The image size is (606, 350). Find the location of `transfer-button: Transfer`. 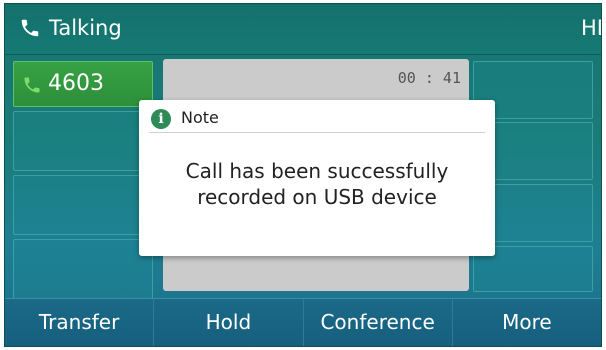

transfer-button: Transfer is located at coordinates (80, 322).